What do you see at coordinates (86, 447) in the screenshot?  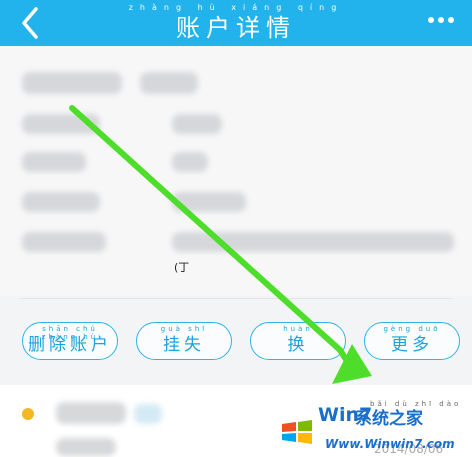 I see `record-sub-blurred` at bounding box center [86, 447].